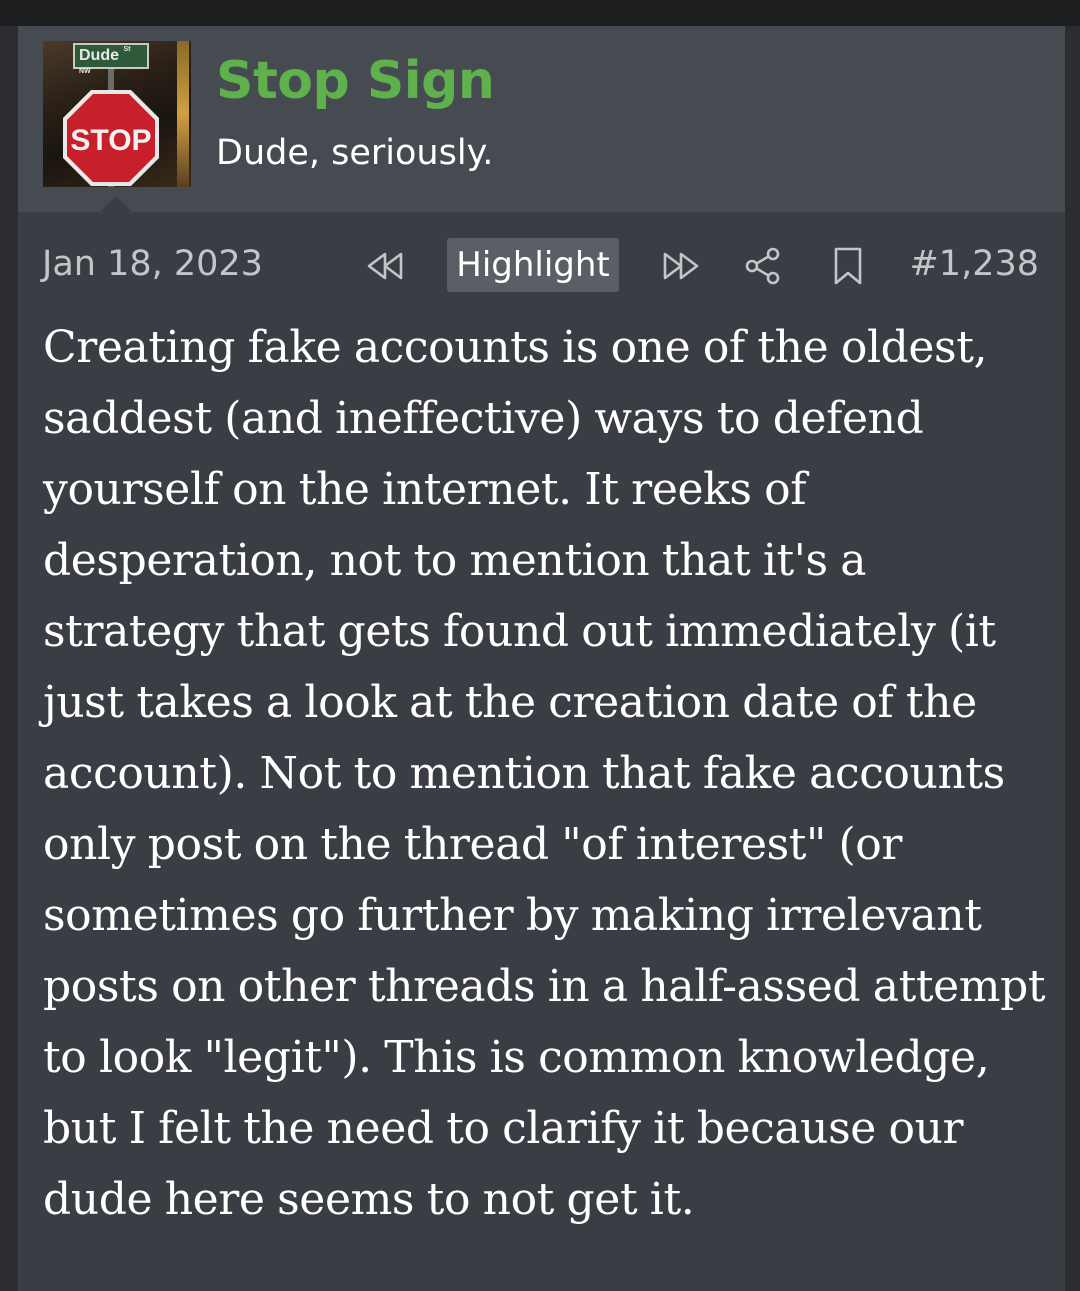 Image resolution: width=1080 pixels, height=1291 pixels. I want to click on post-number-link: #1,238, so click(974, 264).